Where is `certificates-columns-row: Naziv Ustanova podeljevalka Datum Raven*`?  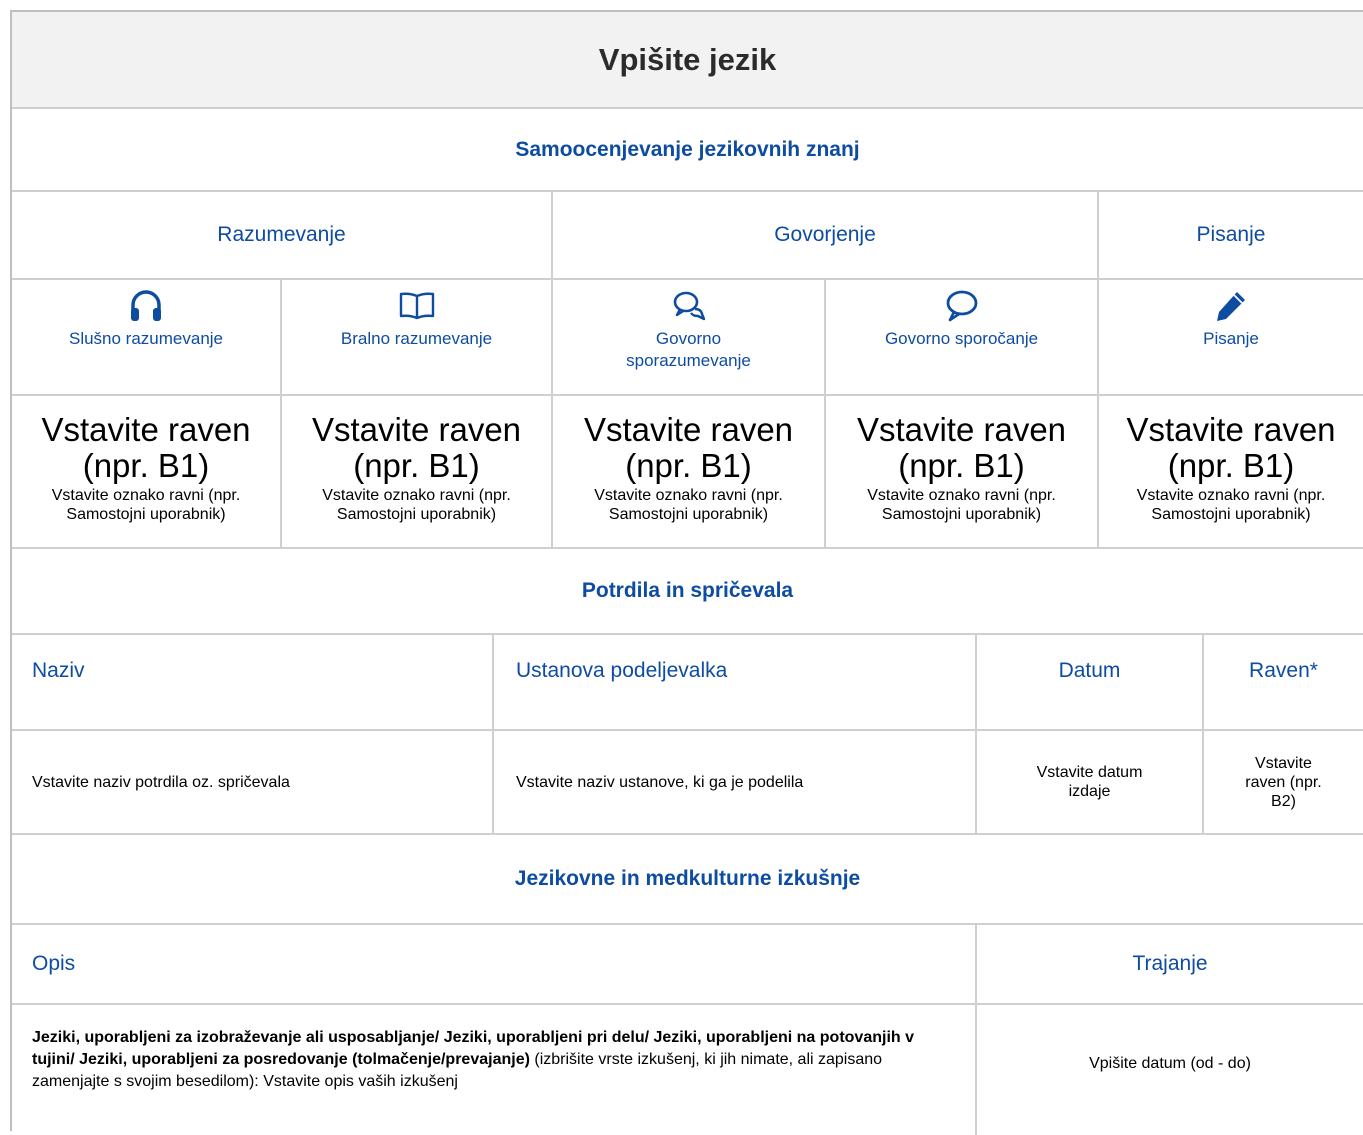
certificates-columns-row: Naziv Ustanova podeljevalka Datum Raven* is located at coordinates (687, 683).